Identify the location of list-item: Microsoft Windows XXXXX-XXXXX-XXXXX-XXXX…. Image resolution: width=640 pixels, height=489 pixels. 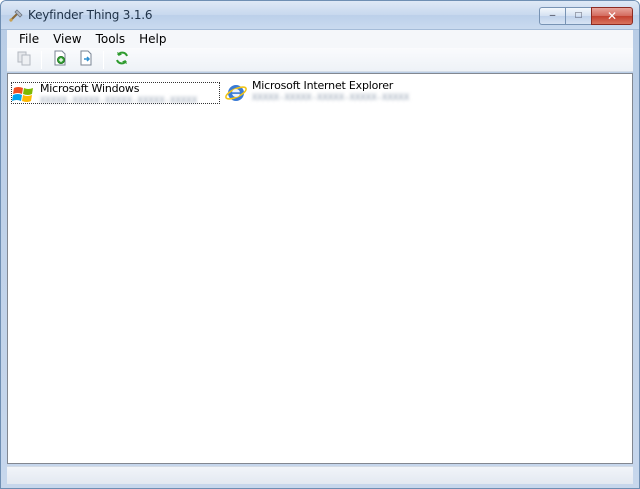
(115, 94).